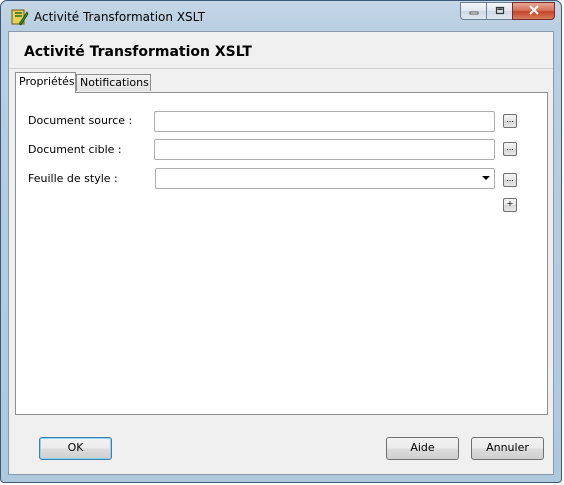 Image resolution: width=564 pixels, height=485 pixels. I want to click on dialog-header: Activité Transformation XSLT, so click(281, 50).